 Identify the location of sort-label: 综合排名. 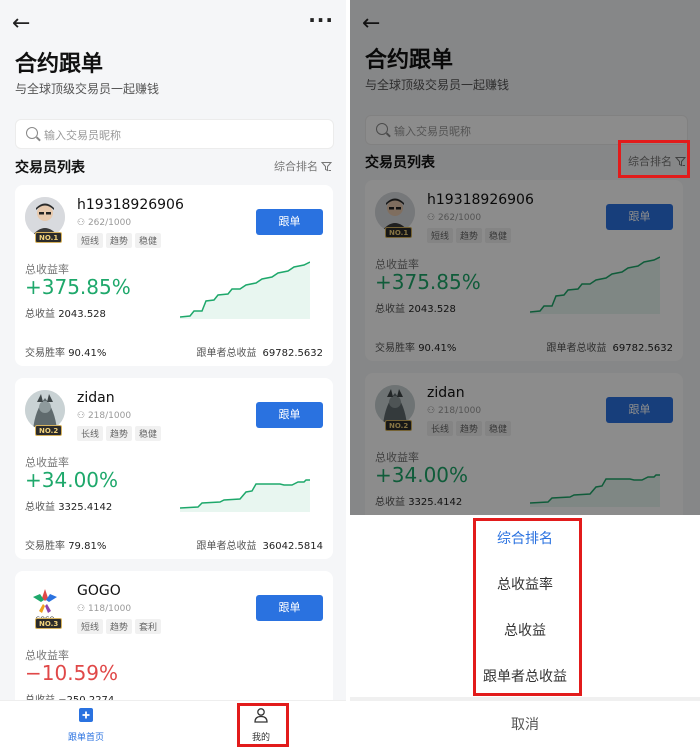
(296, 166).